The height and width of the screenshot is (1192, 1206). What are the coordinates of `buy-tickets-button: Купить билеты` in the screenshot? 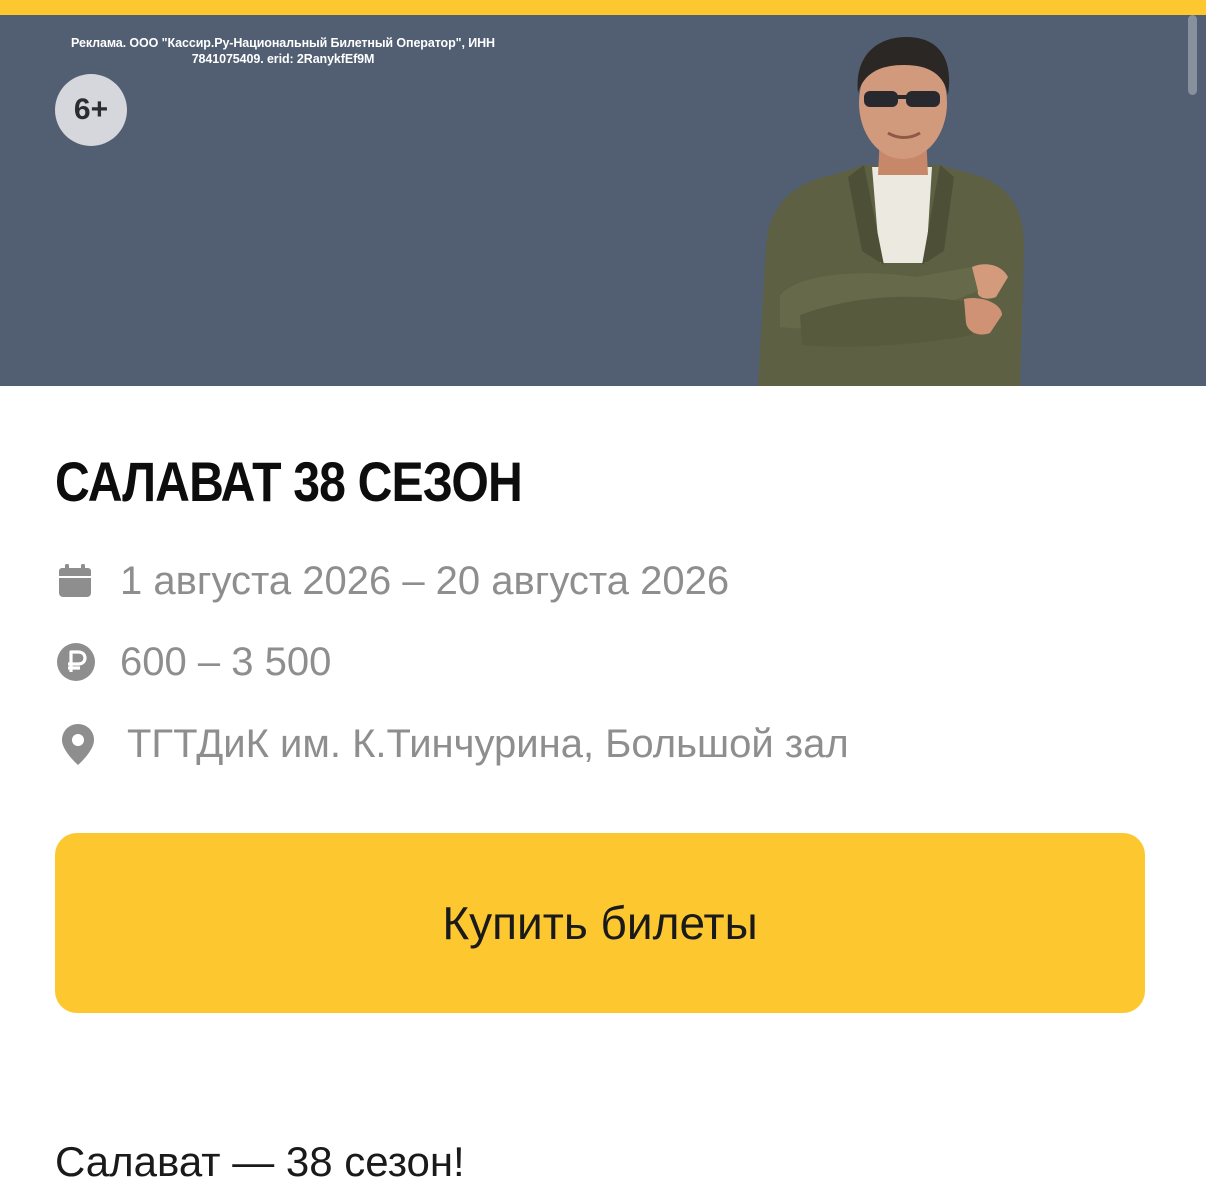 It's located at (600, 923).